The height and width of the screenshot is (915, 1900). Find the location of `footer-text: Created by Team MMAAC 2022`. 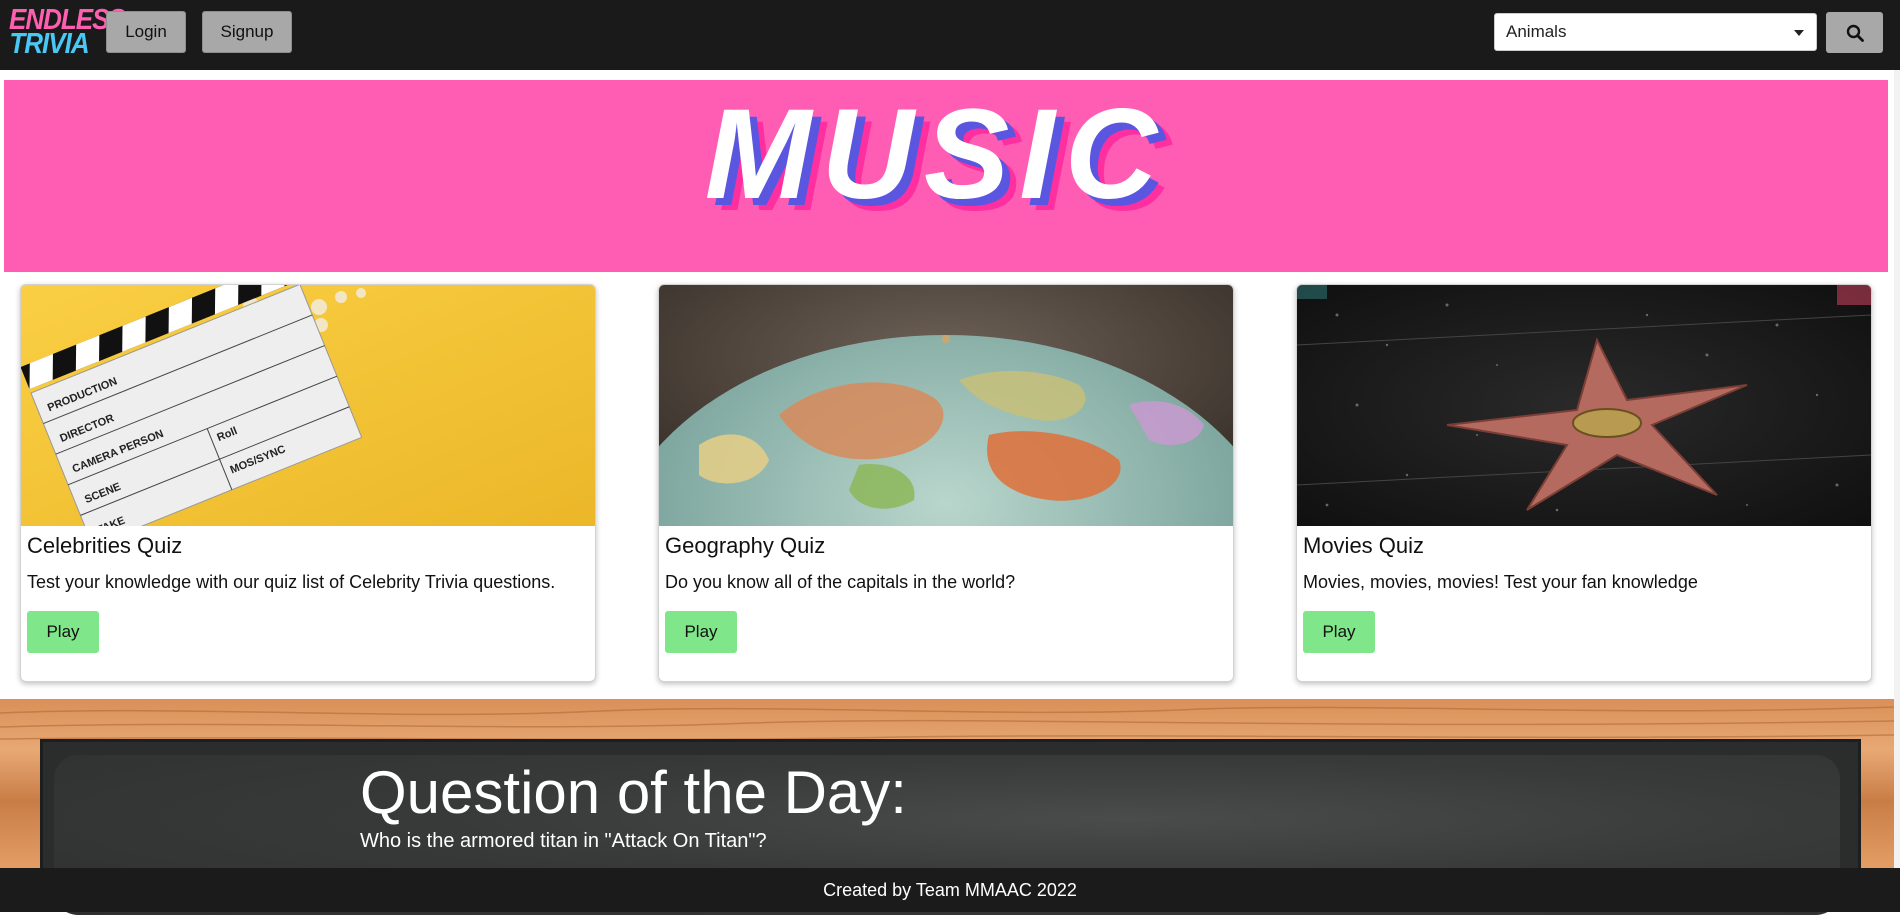

footer-text: Created by Team MMAAC 2022 is located at coordinates (950, 889).